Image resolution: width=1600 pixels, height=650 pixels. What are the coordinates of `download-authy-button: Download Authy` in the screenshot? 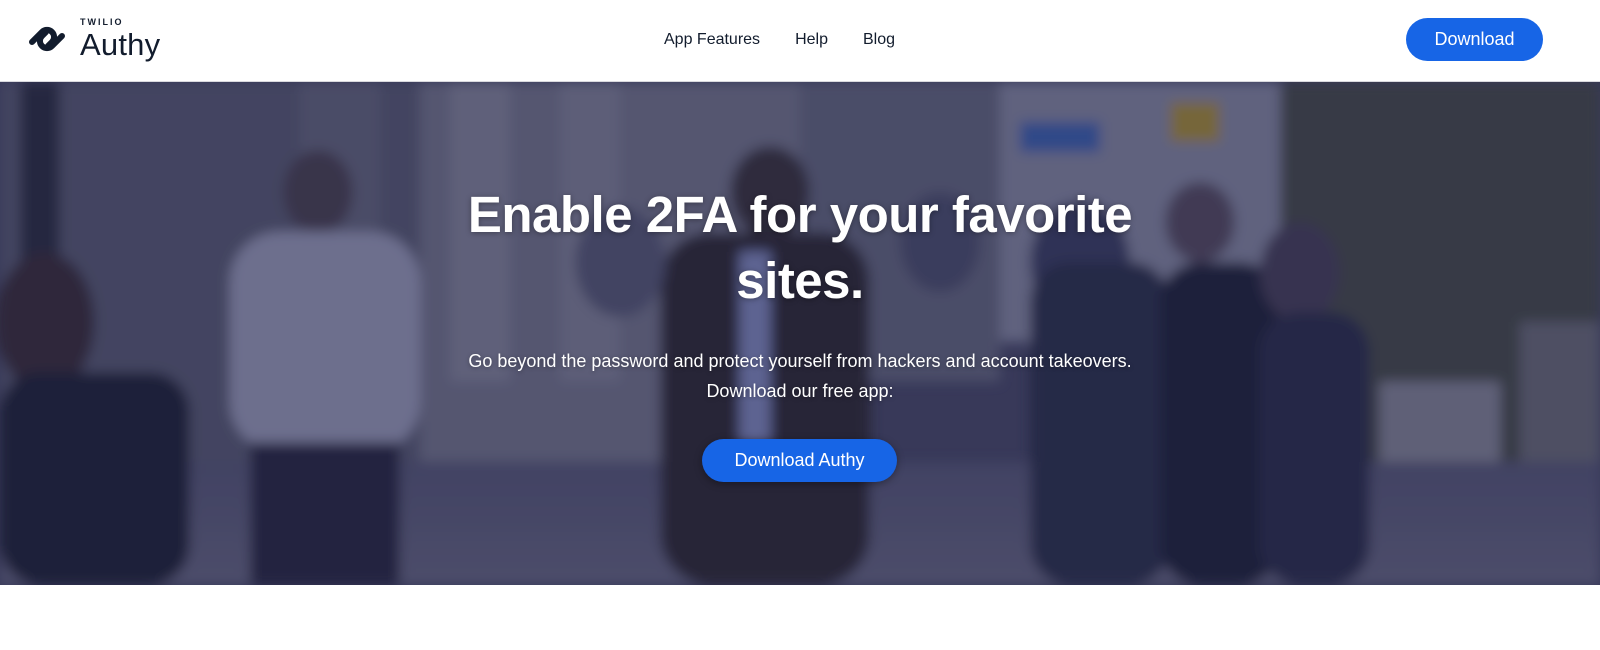 It's located at (799, 460).